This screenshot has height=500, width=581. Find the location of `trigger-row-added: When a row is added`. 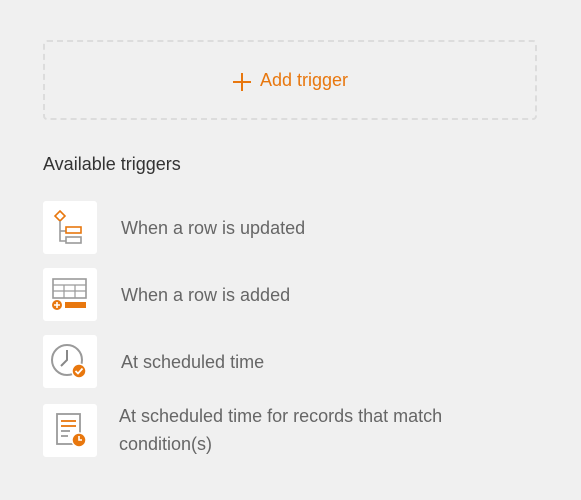

trigger-row-added: When a row is added is located at coordinates (293, 294).